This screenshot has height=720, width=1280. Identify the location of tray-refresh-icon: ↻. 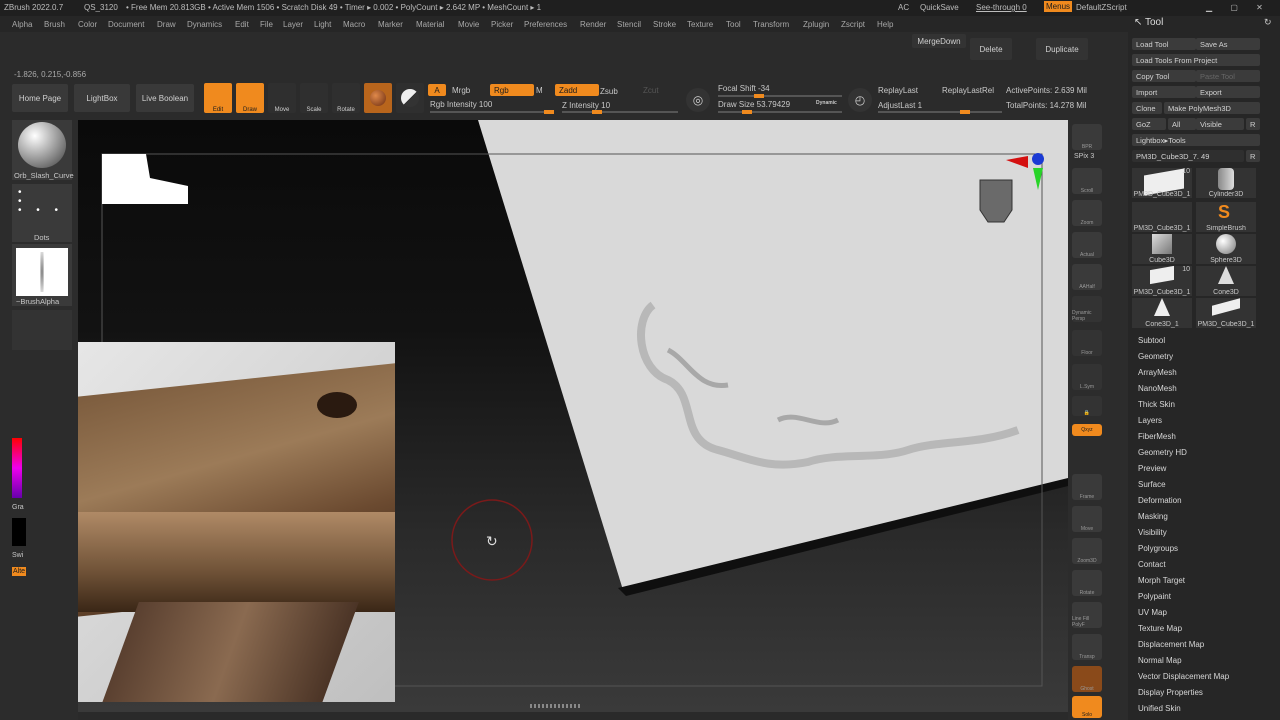
(1268, 22).